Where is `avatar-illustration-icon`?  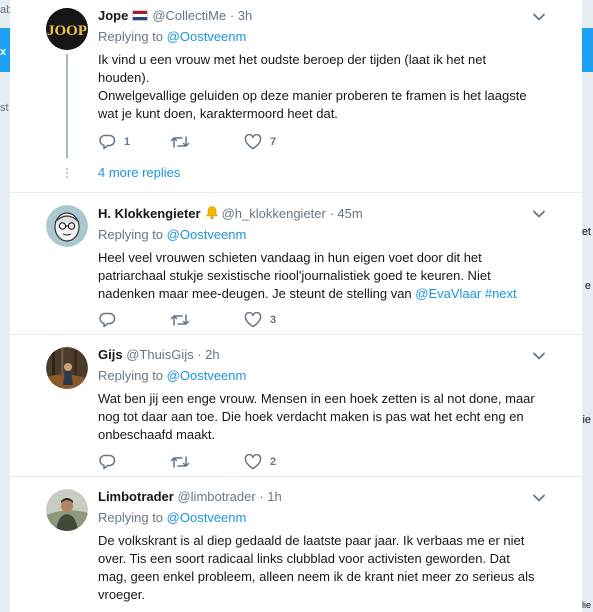 avatar-illustration-icon is located at coordinates (67, 226).